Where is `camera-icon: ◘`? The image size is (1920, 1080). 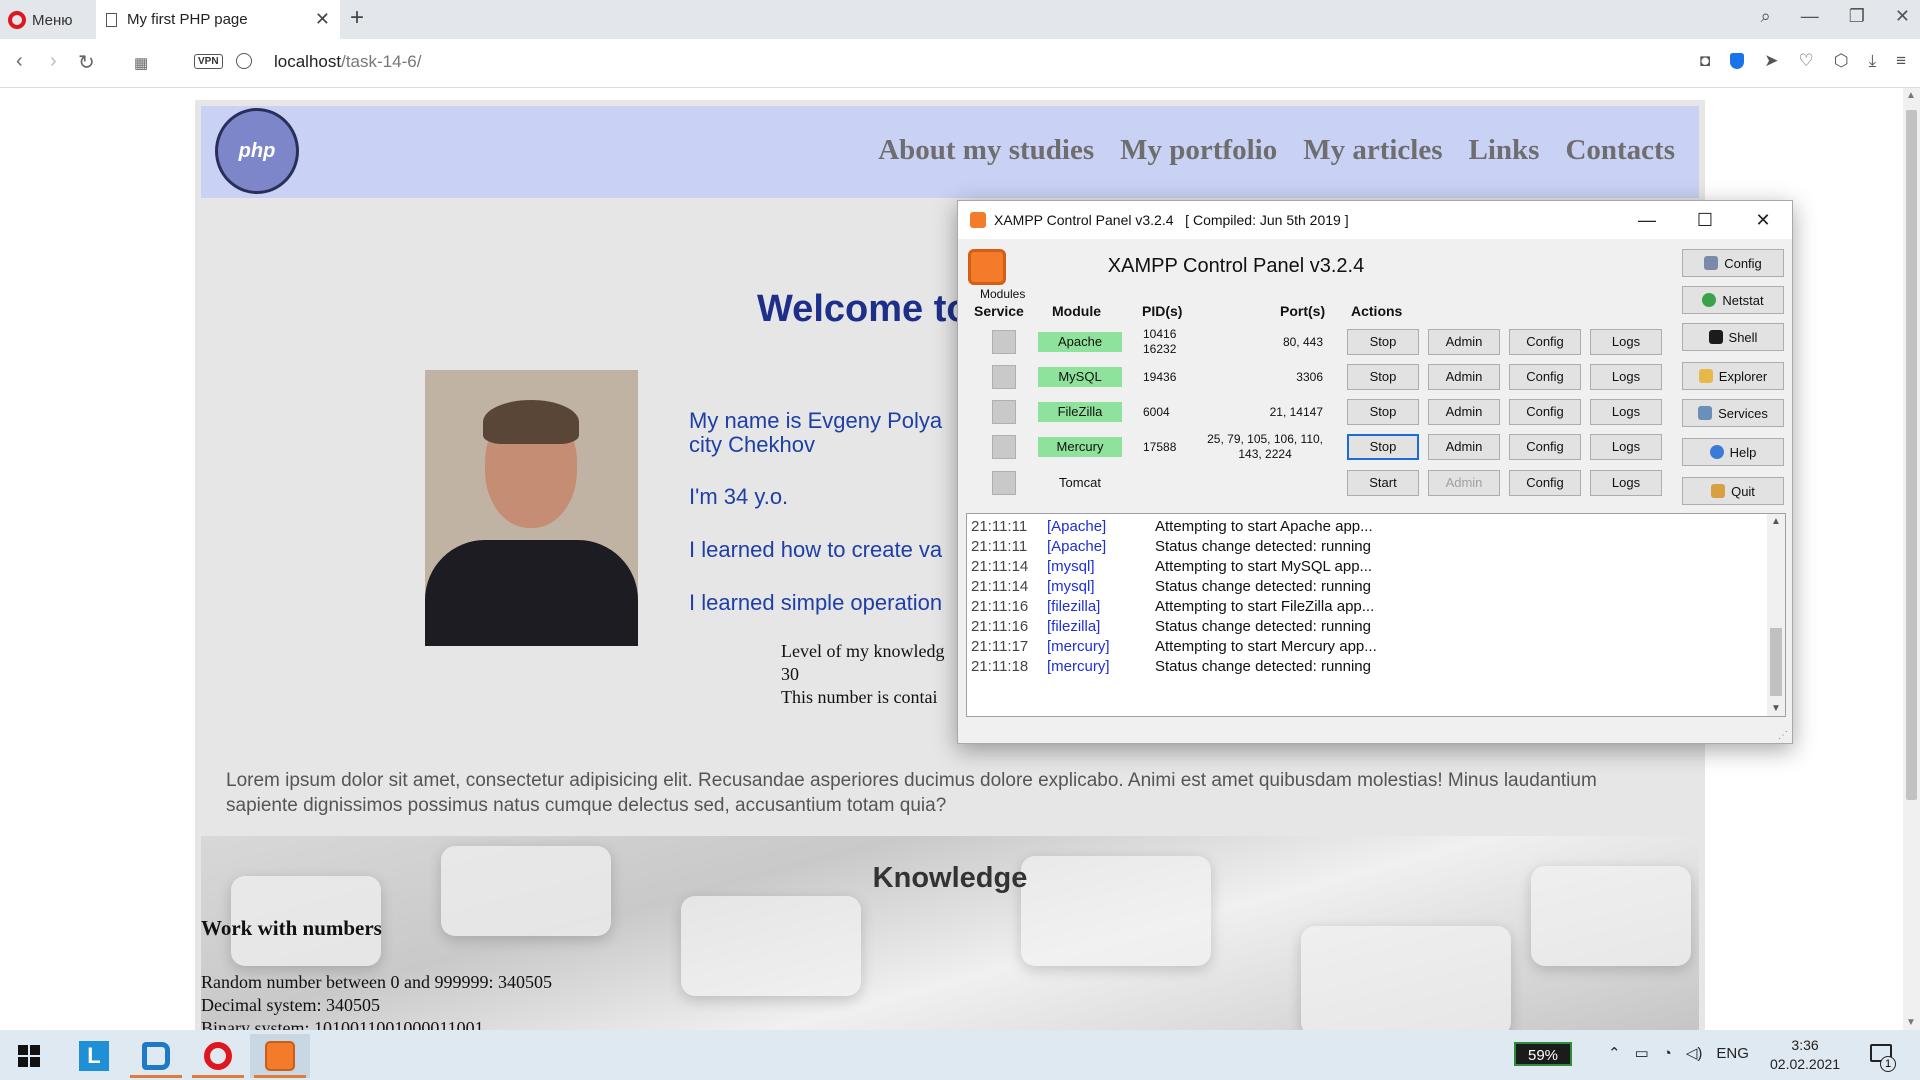
camera-icon: ◘ is located at coordinates (1705, 61).